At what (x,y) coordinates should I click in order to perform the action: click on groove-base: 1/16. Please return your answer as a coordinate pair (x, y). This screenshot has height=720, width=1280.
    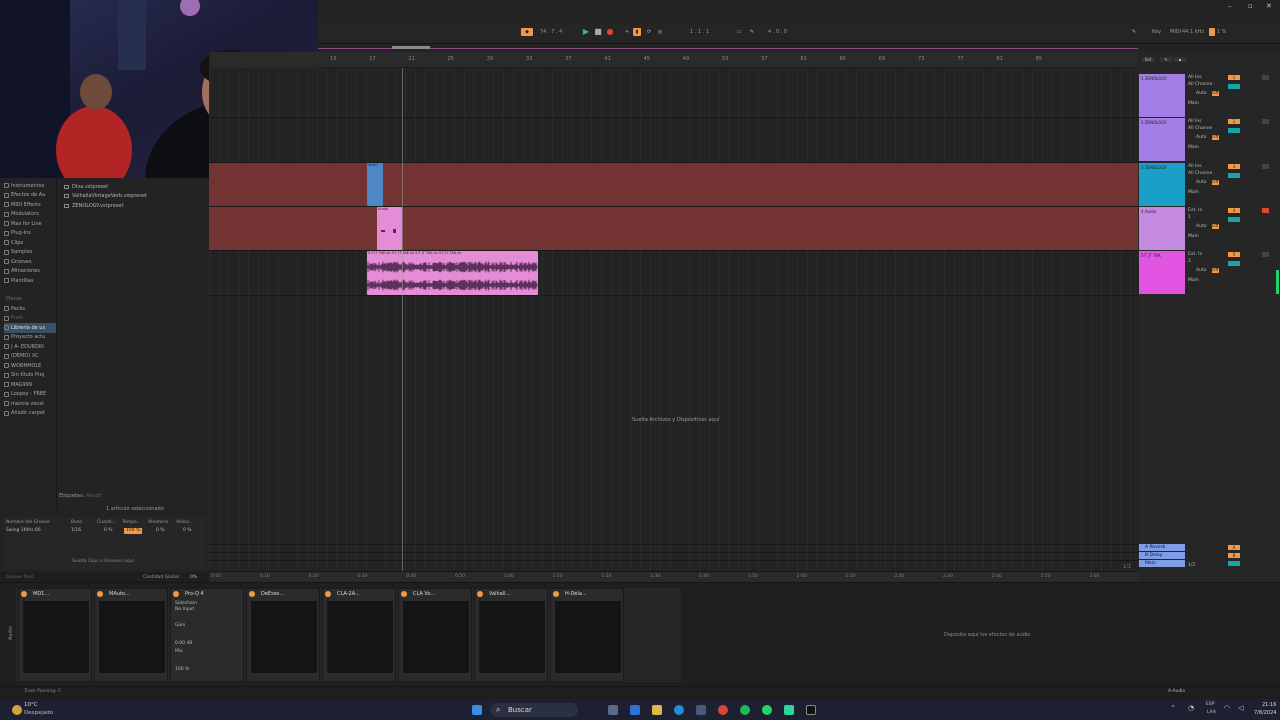
    Looking at the image, I should click on (76, 531).